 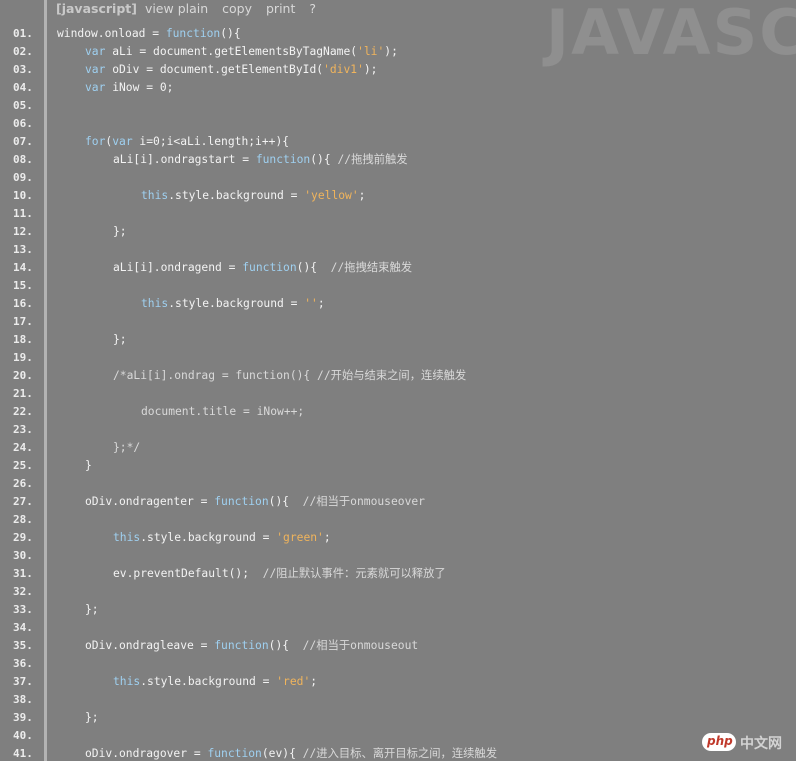 I want to click on code-line: 17., so click(x=398, y=322).